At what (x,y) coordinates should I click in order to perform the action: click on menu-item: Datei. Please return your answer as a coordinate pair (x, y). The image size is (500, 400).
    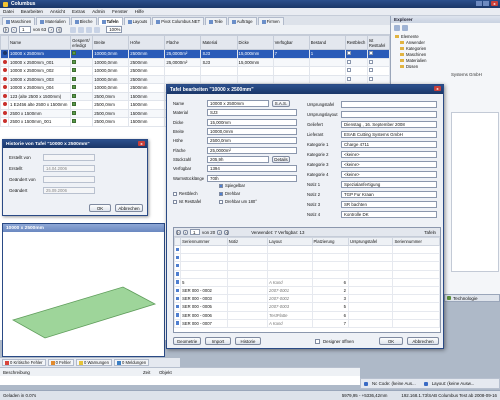
    Looking at the image, I should click on (8, 11).